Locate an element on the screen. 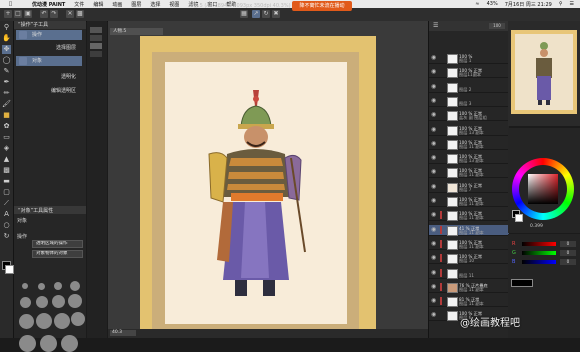 The image size is (580, 352). subtool-edit-transparent: 编辑透明区 is located at coordinates (49, 91).